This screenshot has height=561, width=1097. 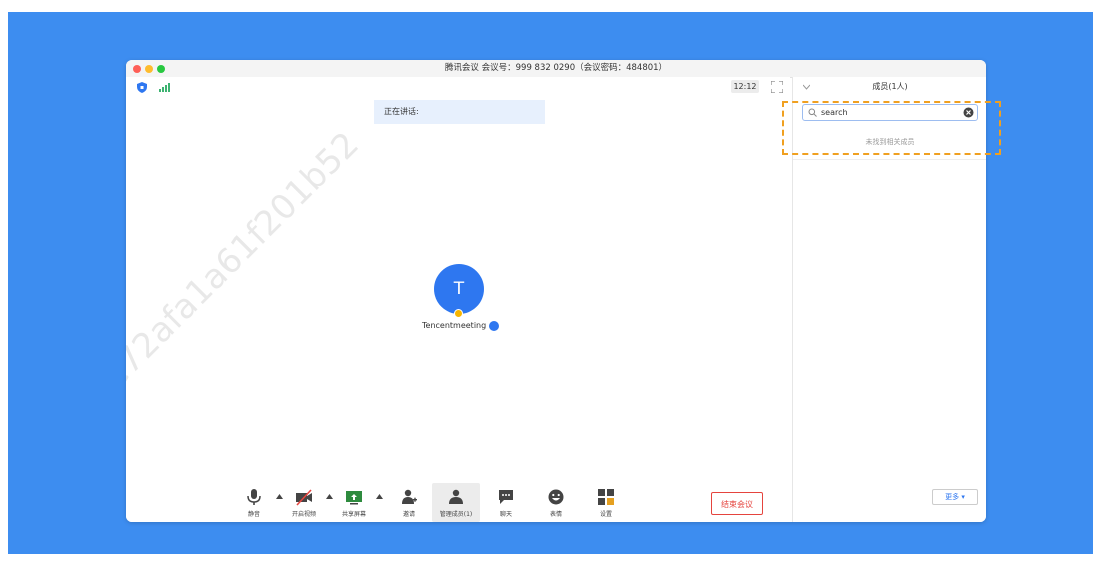 What do you see at coordinates (459, 289) in the screenshot?
I see `participant-avatar: T` at bounding box center [459, 289].